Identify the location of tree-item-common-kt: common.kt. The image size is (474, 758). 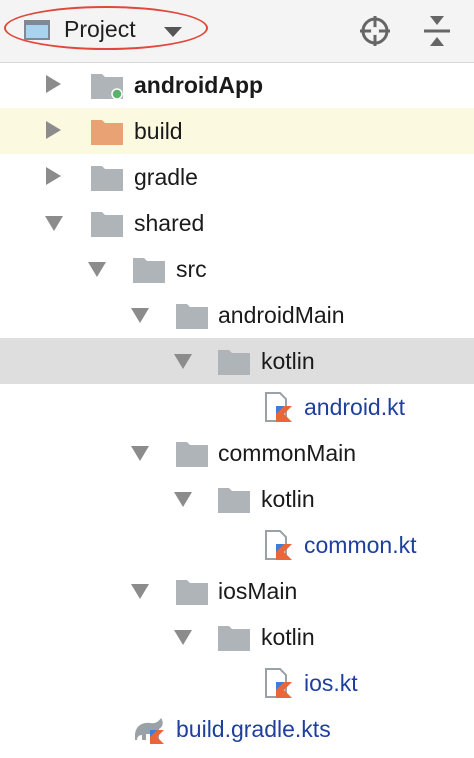
(237, 545).